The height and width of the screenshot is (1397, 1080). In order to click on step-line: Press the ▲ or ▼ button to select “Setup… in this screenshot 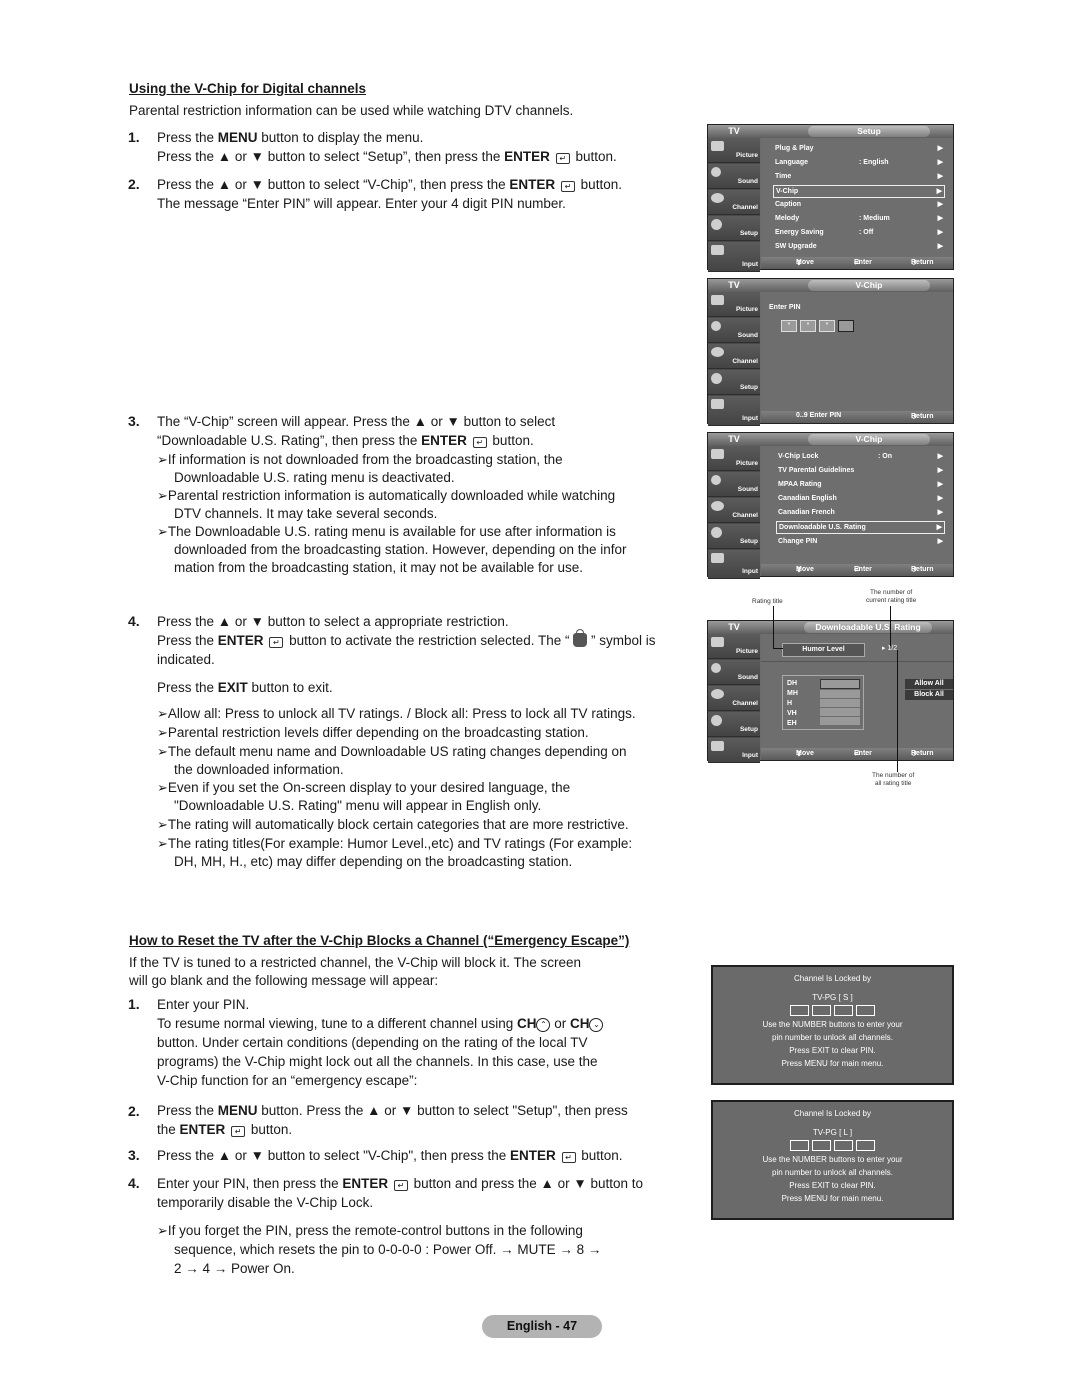, I will do `click(387, 156)`.